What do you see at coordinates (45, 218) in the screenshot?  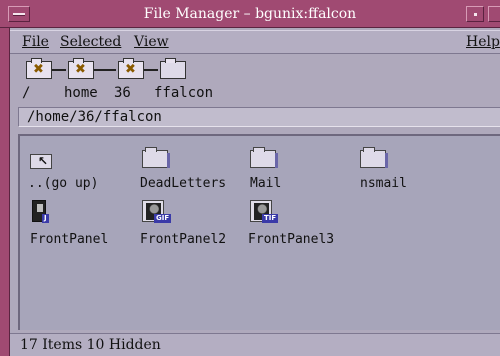 I see `file-type-badge: J` at bounding box center [45, 218].